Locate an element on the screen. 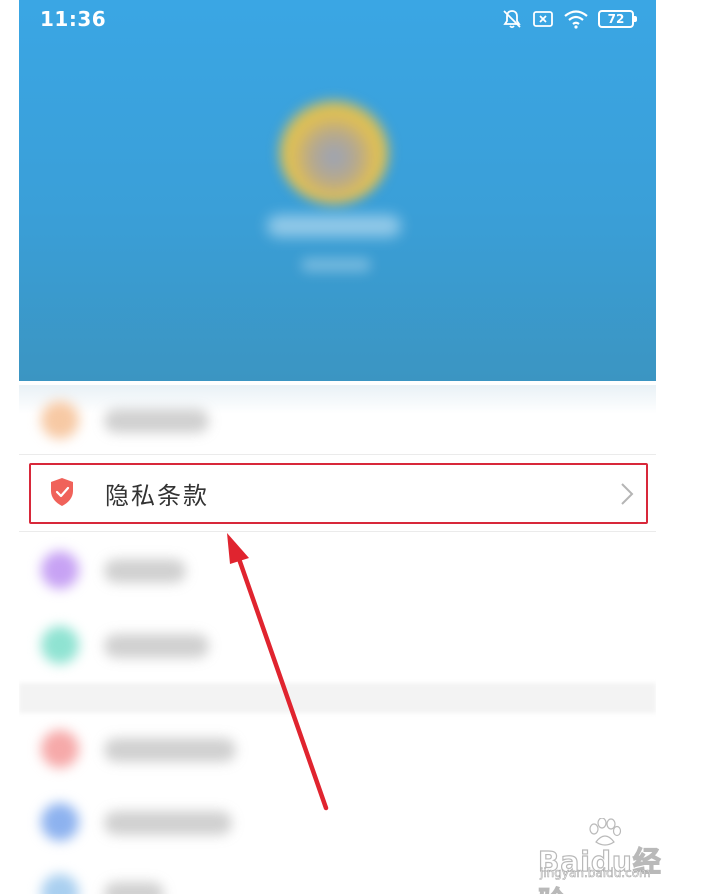 This screenshot has height=894, width=704. baidu-jingyan-watermark: Baidu经验 jingyan.baidu.com is located at coordinates (607, 856).